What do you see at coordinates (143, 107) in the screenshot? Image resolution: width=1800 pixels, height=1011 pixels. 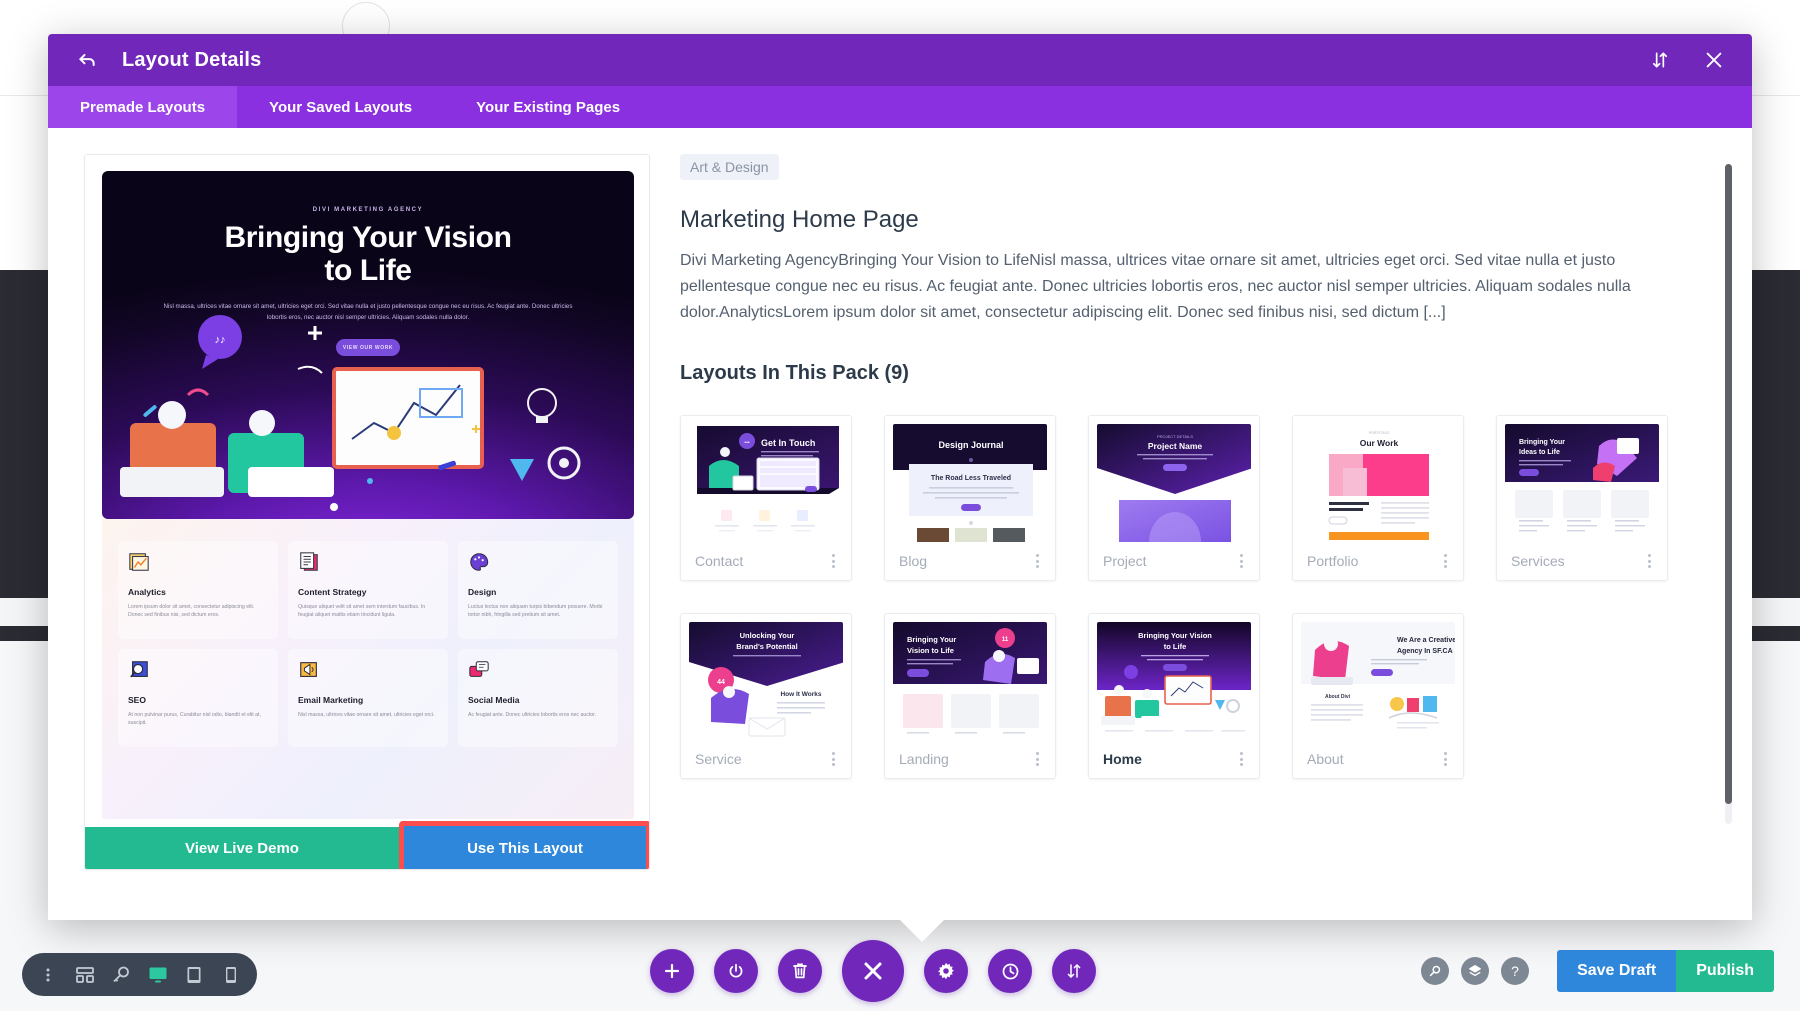 I see `tab-premade-layouts: Premade Layouts` at bounding box center [143, 107].